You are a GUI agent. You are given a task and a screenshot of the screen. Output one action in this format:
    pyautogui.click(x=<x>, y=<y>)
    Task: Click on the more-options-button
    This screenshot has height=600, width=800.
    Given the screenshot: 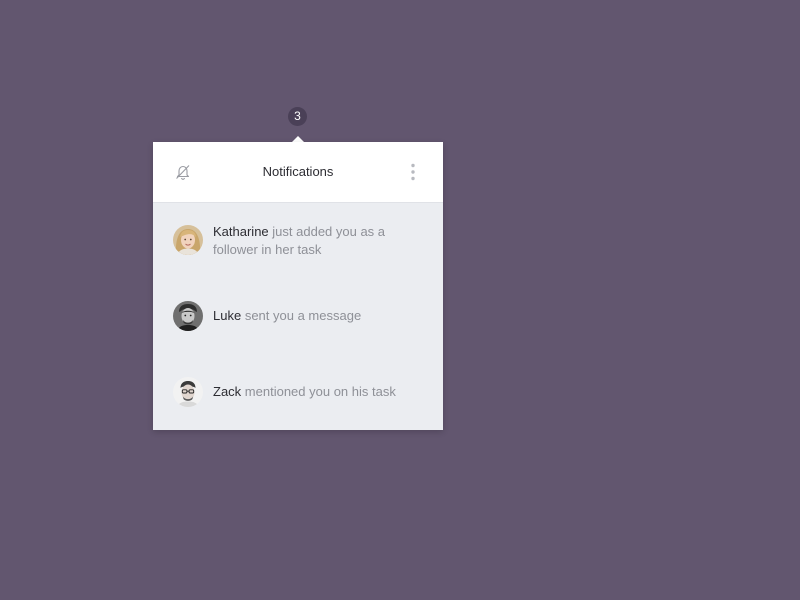 What is the action you would take?
    pyautogui.click(x=413, y=172)
    